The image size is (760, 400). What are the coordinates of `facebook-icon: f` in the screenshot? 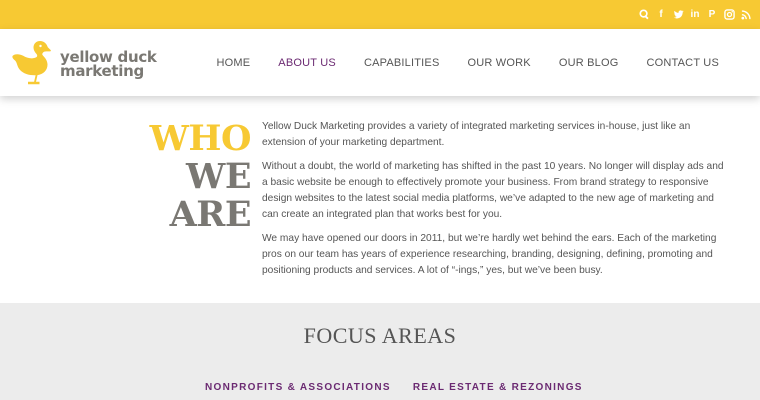 It's located at (661, 15).